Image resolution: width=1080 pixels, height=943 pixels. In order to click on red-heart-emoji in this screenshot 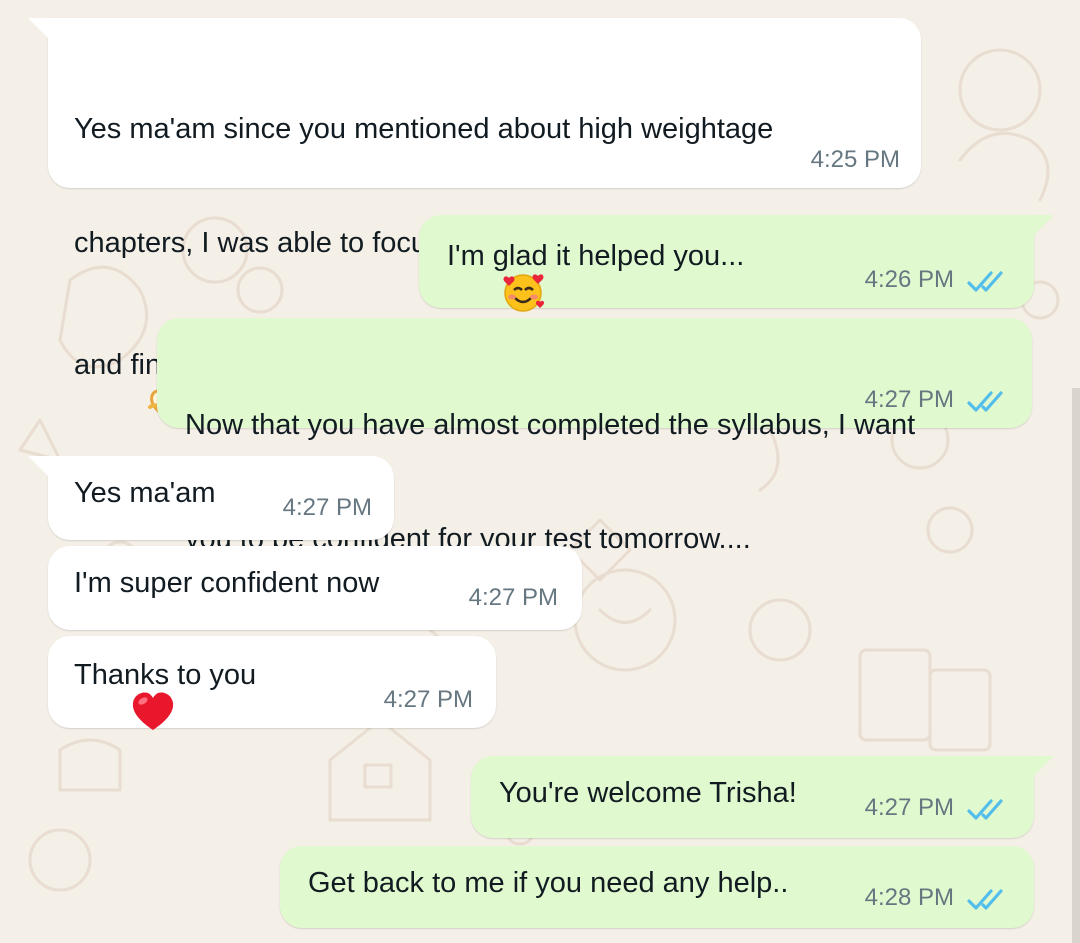, I will do `click(153, 711)`.